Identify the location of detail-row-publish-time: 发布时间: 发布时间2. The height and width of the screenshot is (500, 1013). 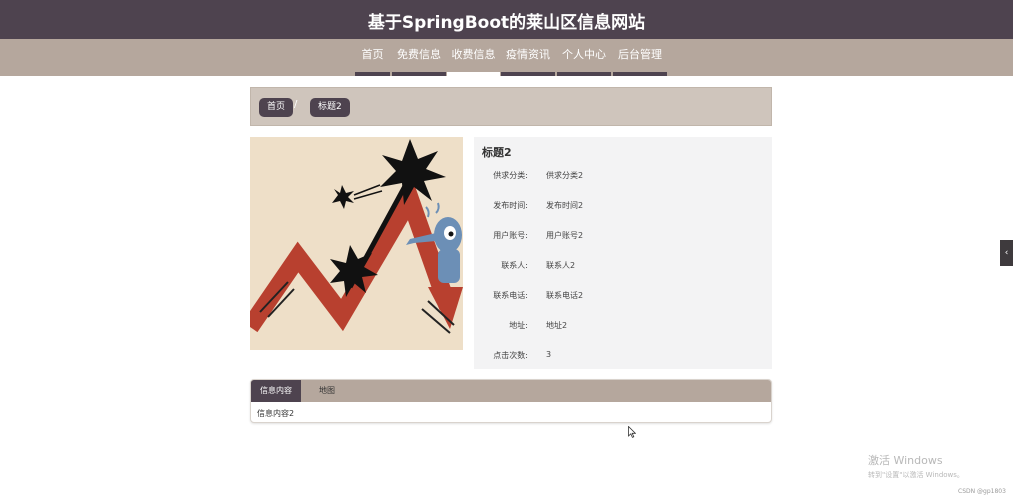
(623, 206).